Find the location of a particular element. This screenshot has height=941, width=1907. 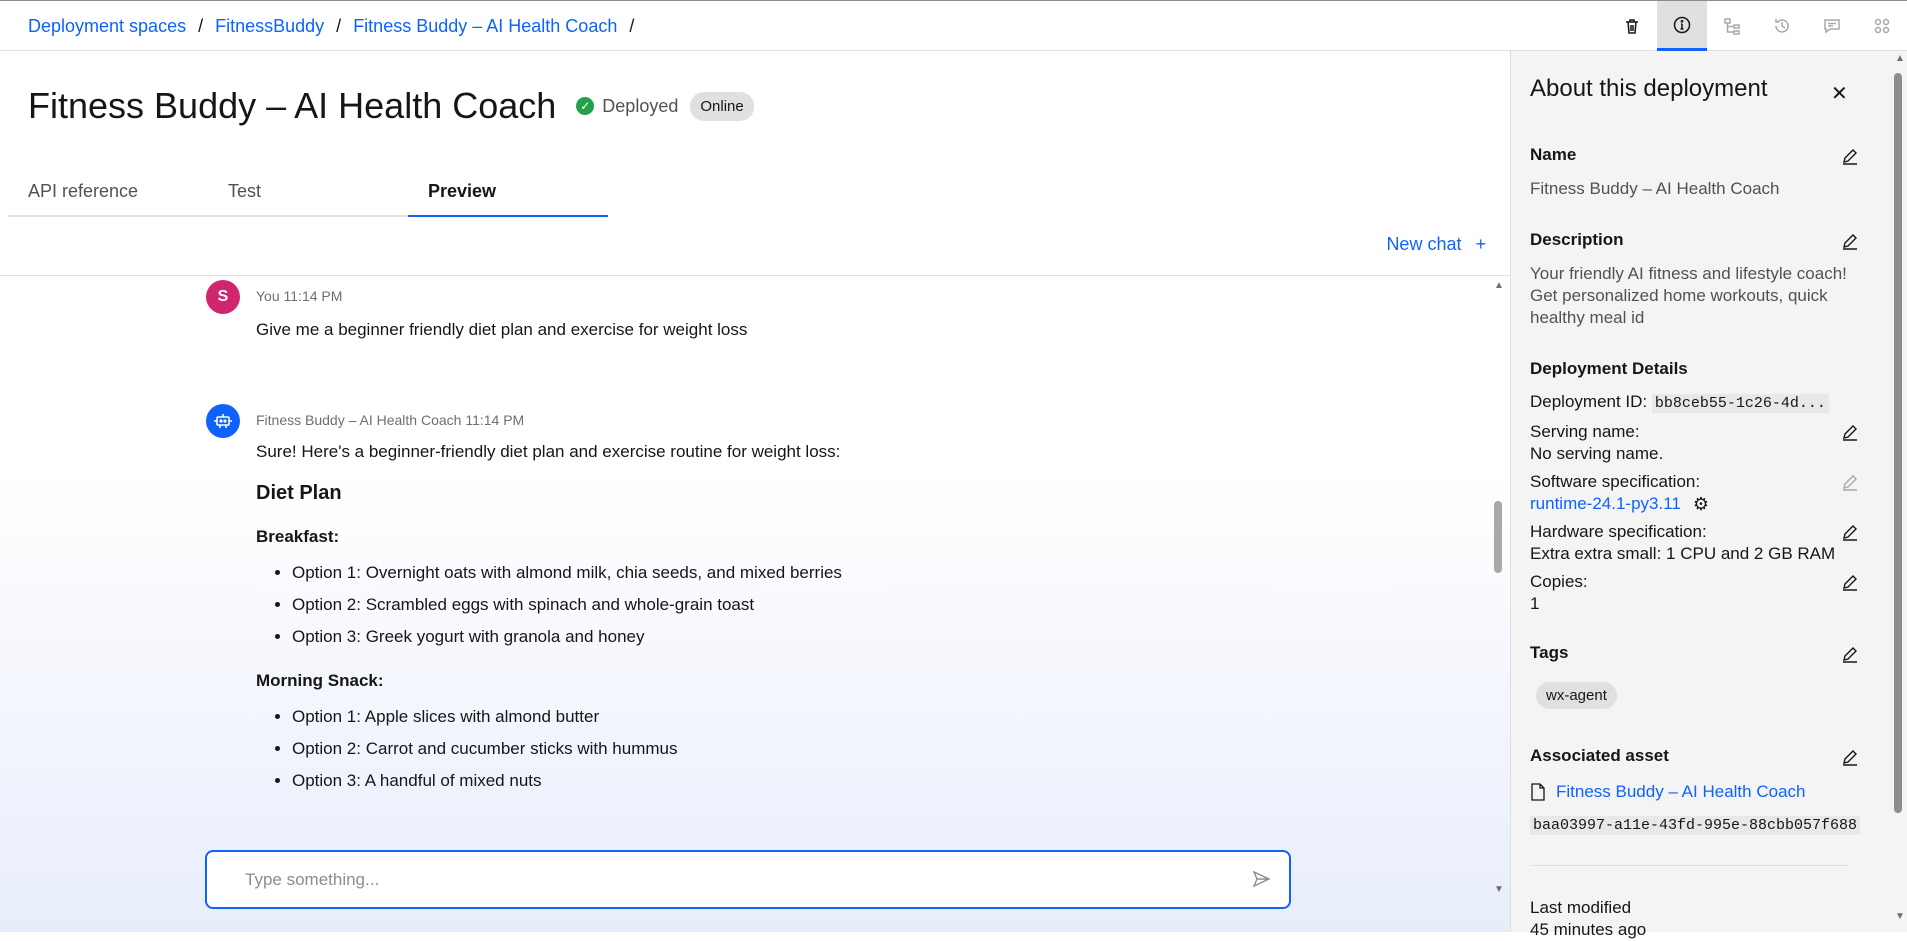

tab-preview: Preview is located at coordinates (508, 195).